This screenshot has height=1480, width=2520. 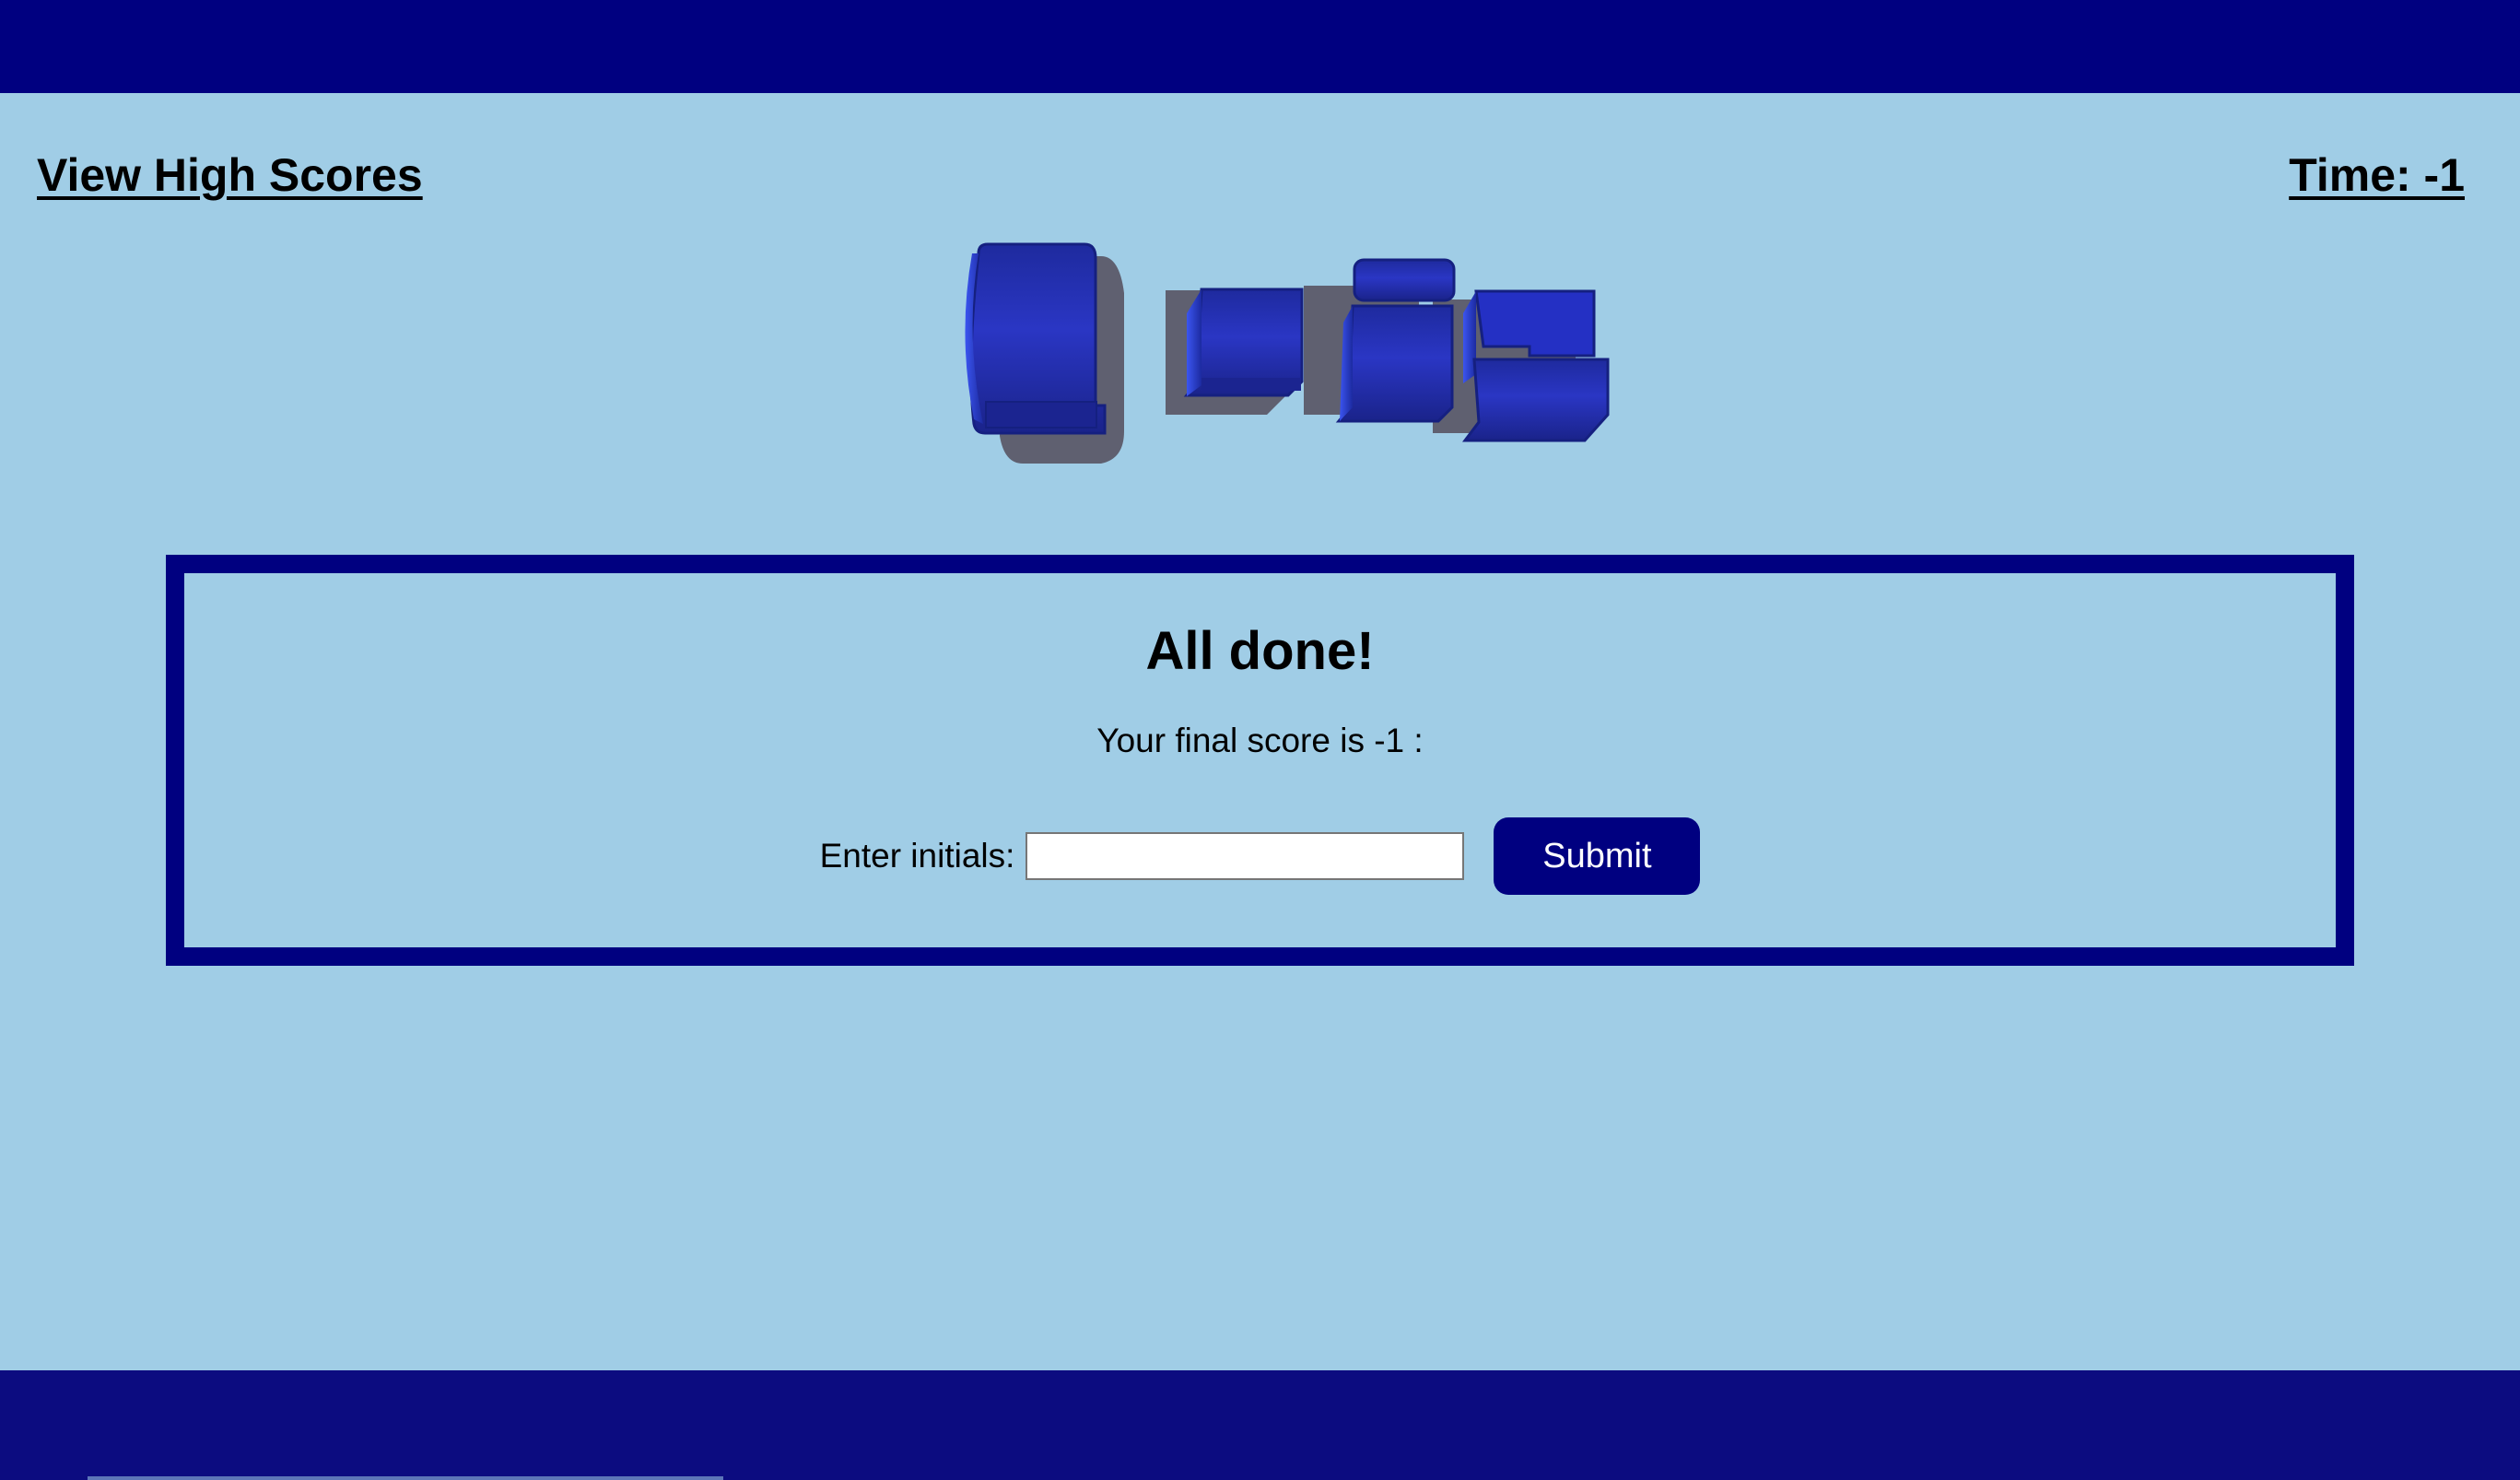 What do you see at coordinates (2377, 175) in the screenshot?
I see `timer-display: Time: -1` at bounding box center [2377, 175].